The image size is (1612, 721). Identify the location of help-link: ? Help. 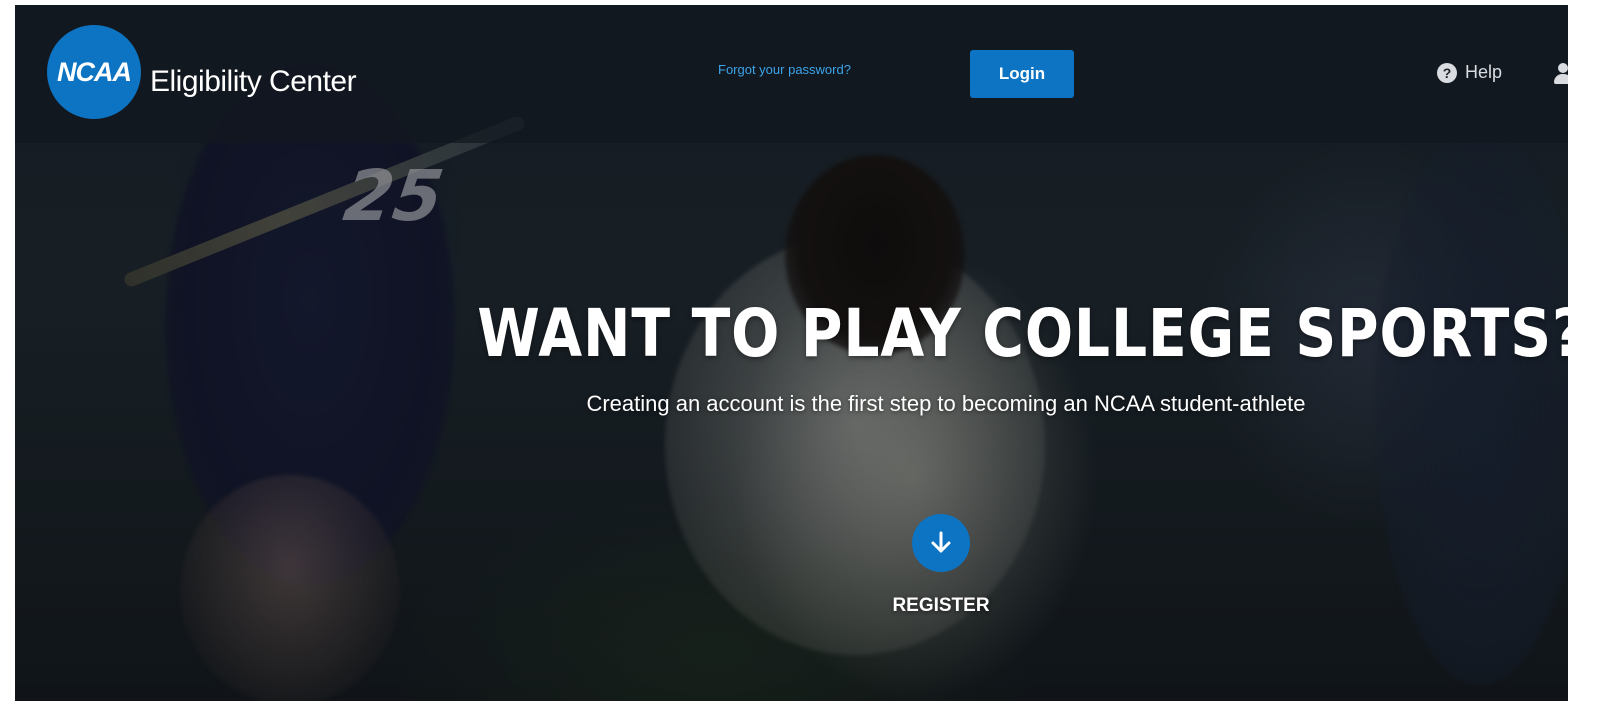
(1469, 72).